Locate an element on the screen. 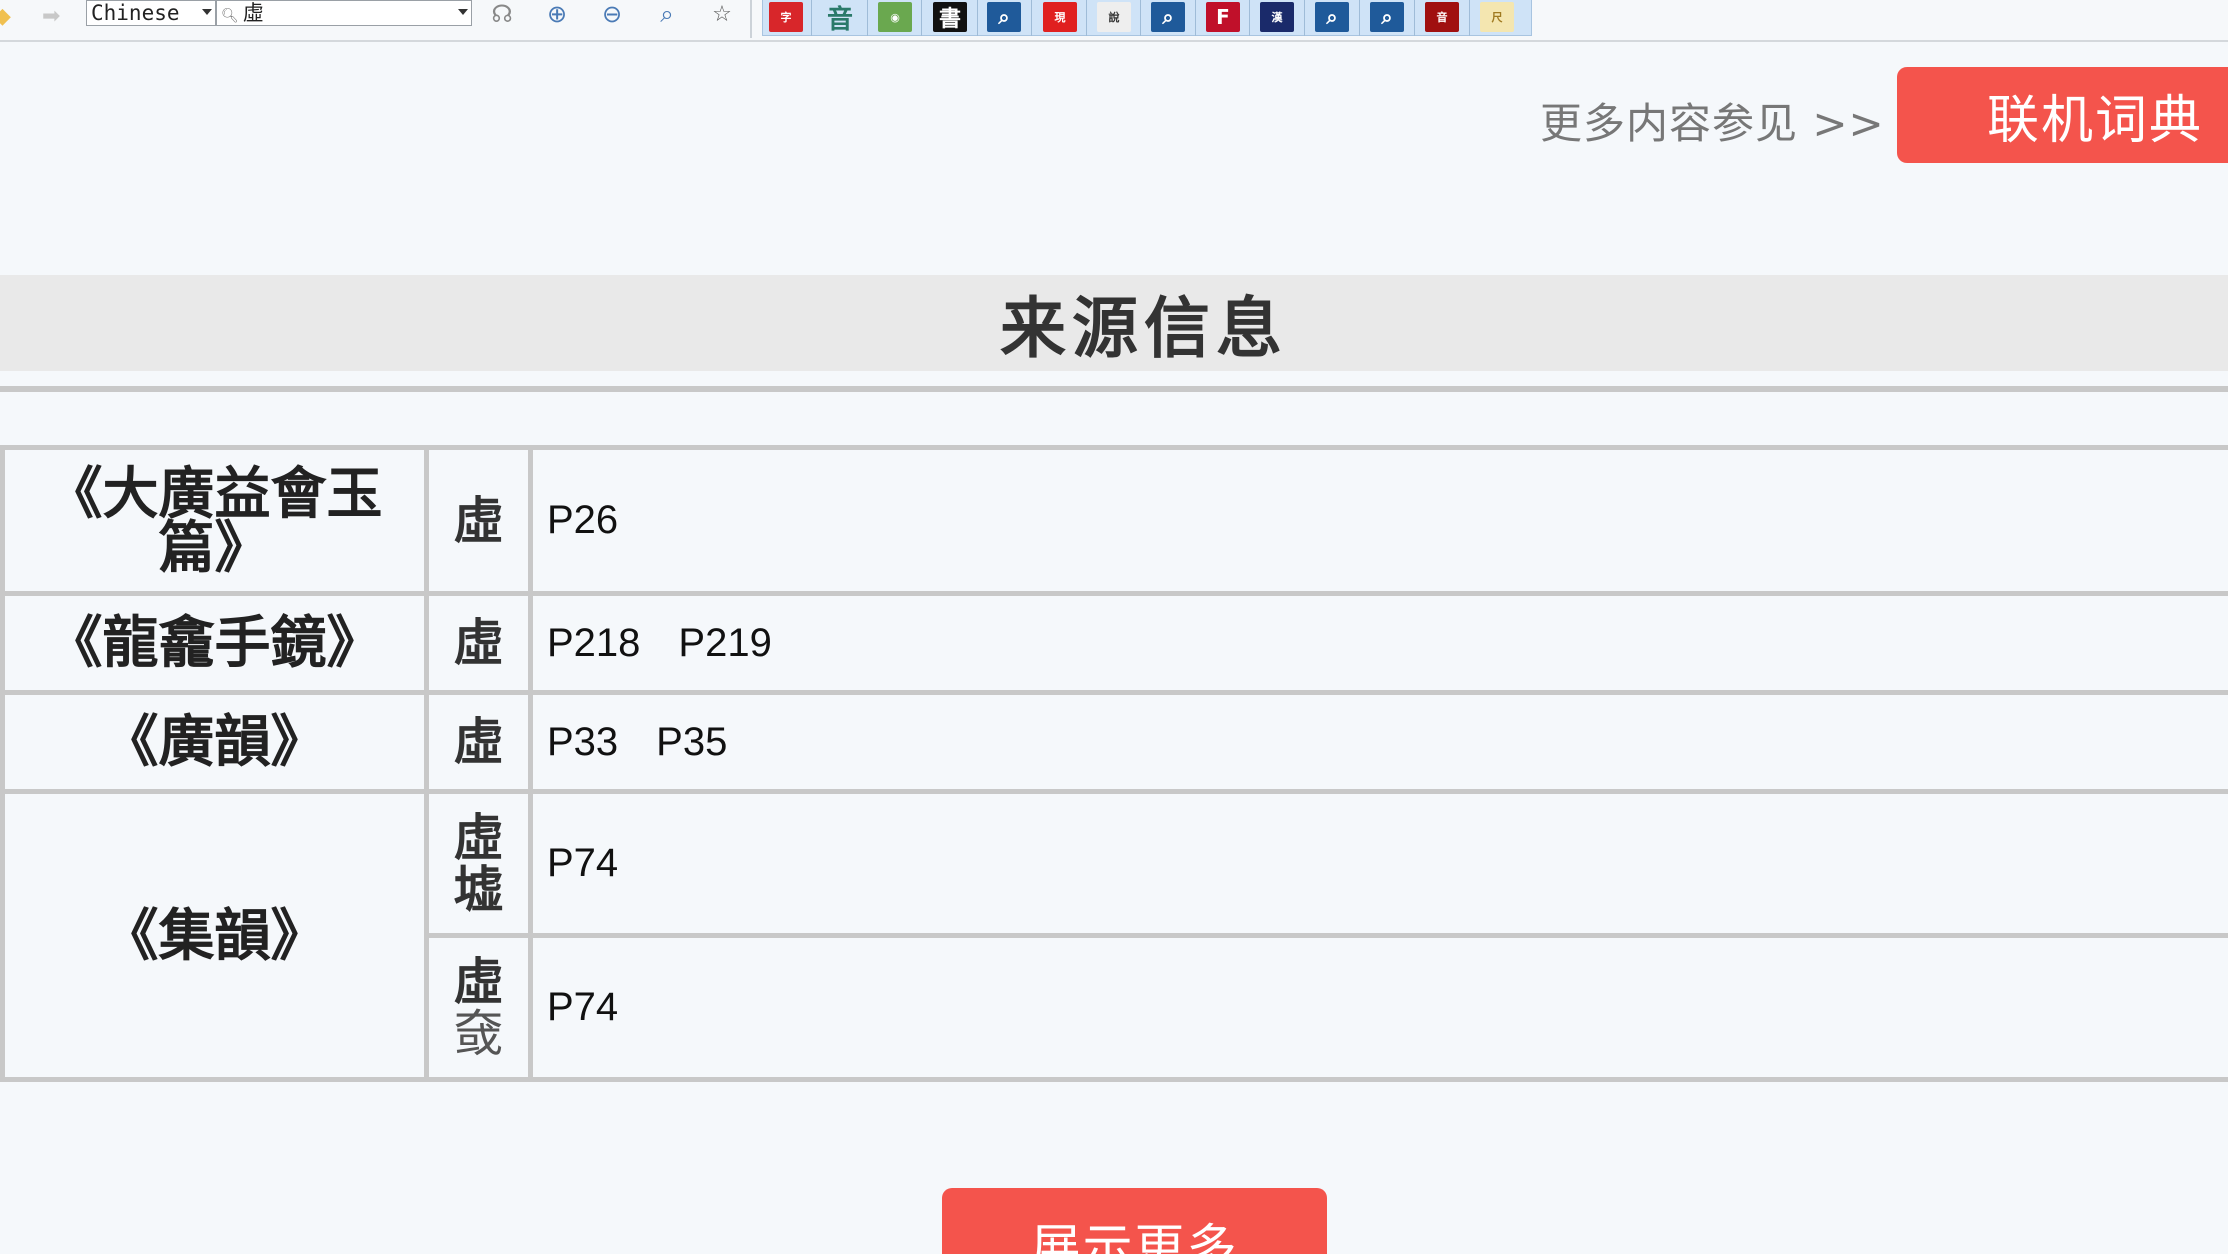  toolbar-separator is located at coordinates (751, 19).